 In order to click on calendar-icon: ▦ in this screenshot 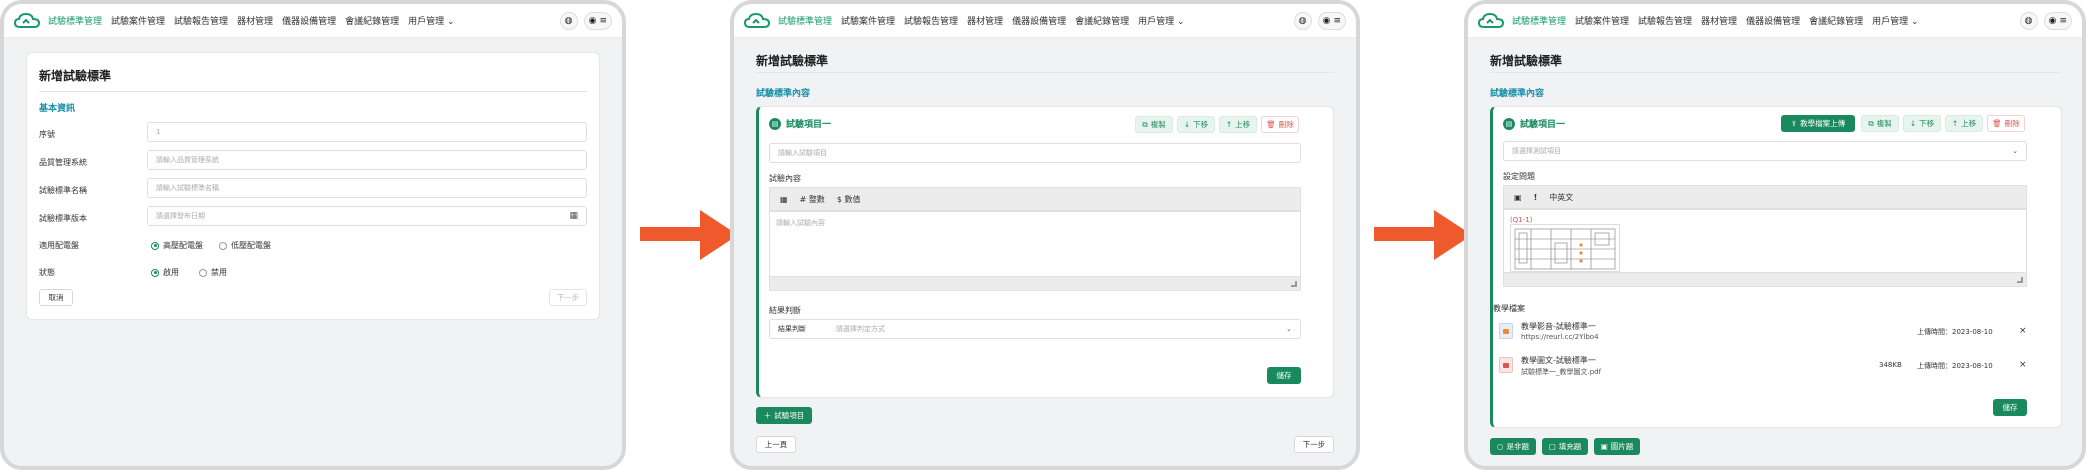, I will do `click(573, 216)`.